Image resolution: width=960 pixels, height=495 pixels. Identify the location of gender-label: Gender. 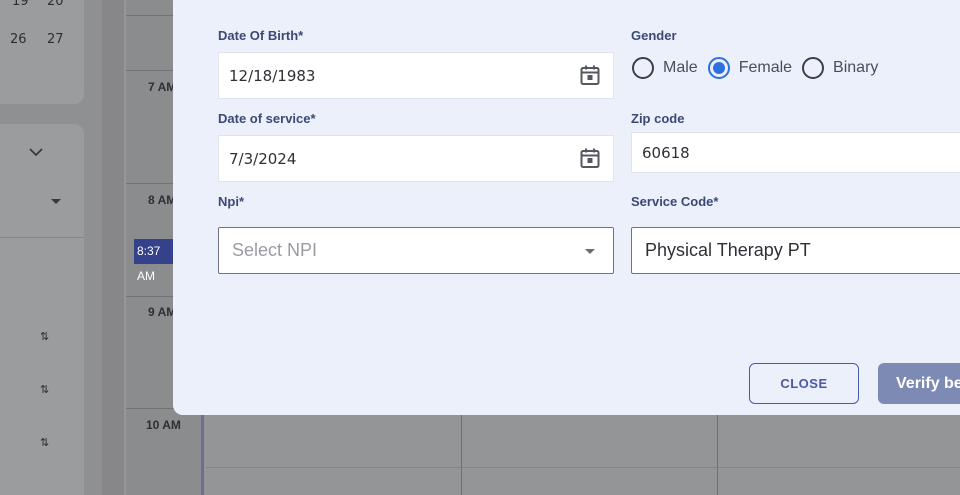
(654, 35).